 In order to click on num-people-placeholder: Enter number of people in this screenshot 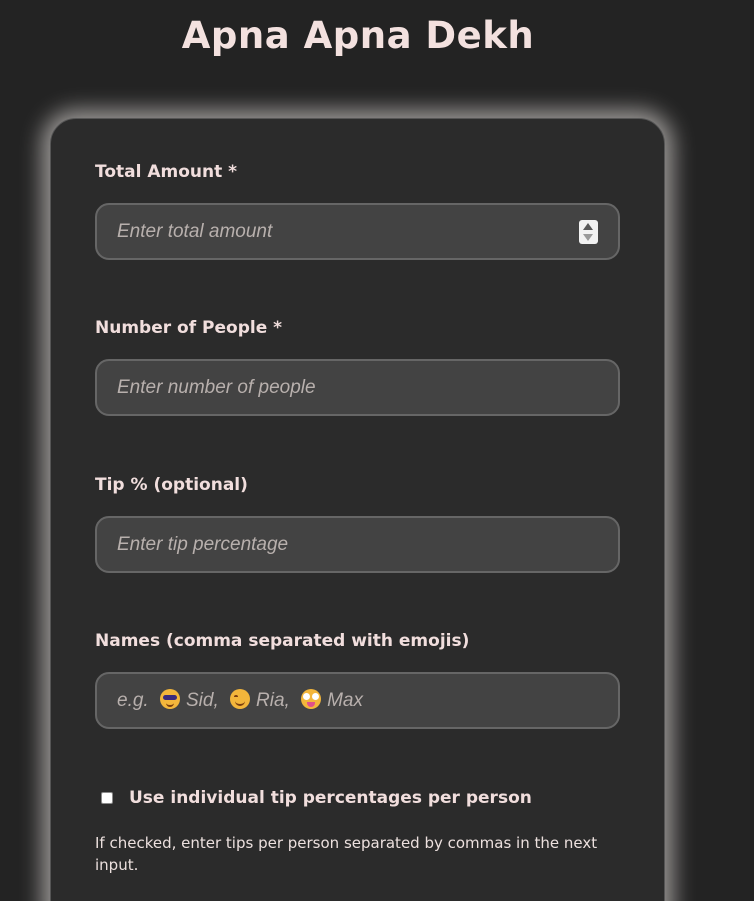, I will do `click(216, 387)`.